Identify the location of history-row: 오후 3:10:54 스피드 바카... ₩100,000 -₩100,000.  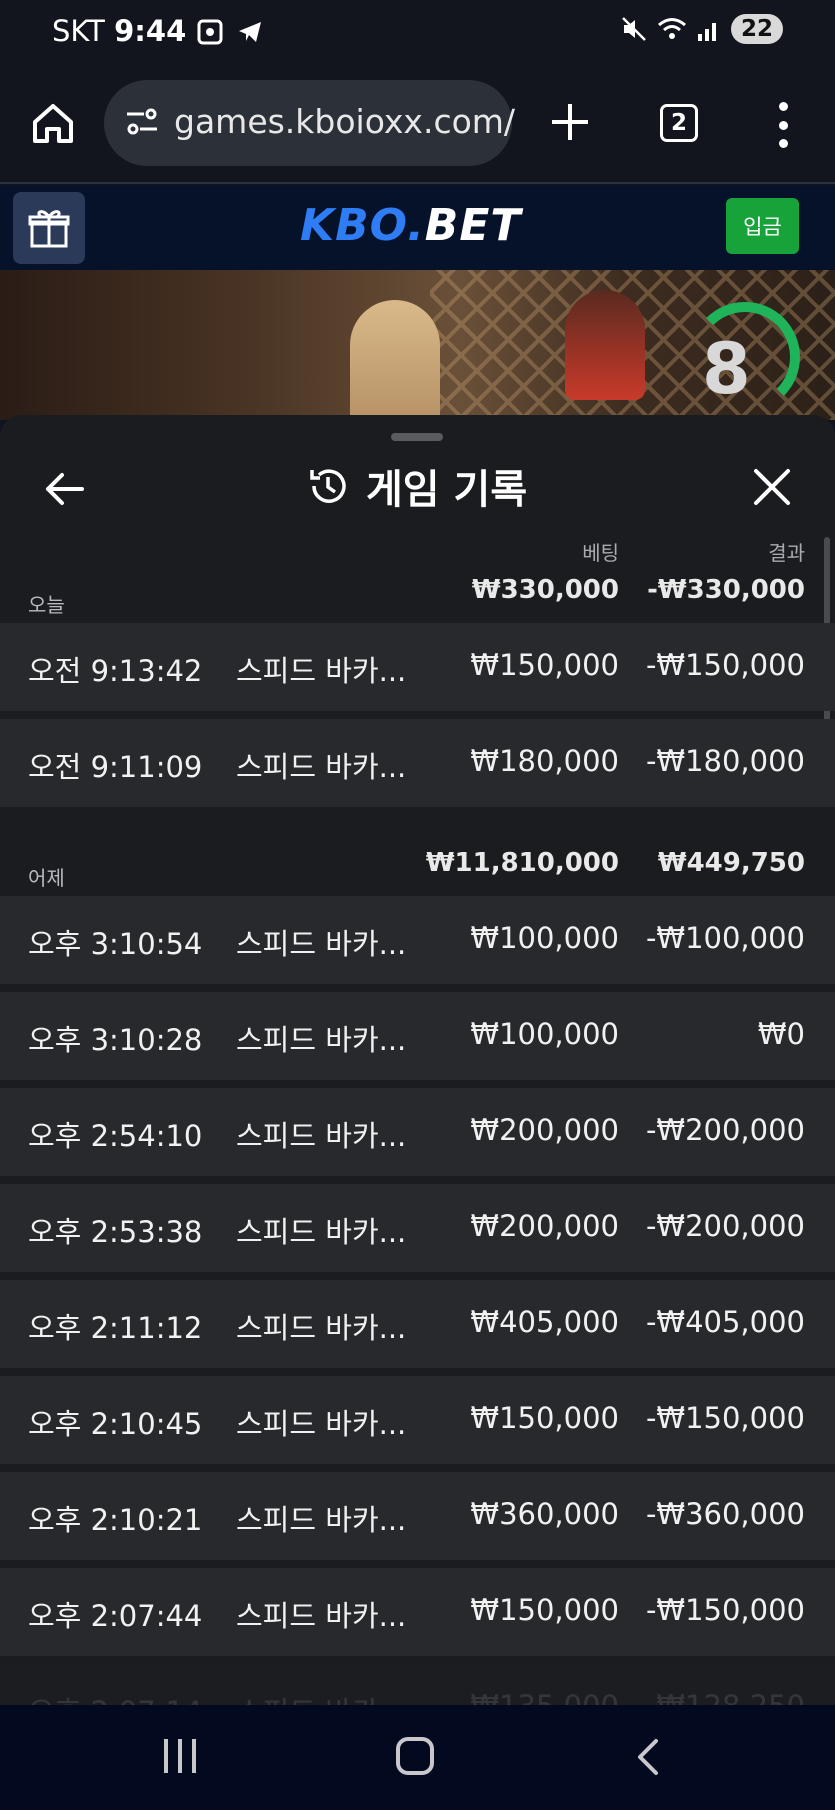
(417, 940).